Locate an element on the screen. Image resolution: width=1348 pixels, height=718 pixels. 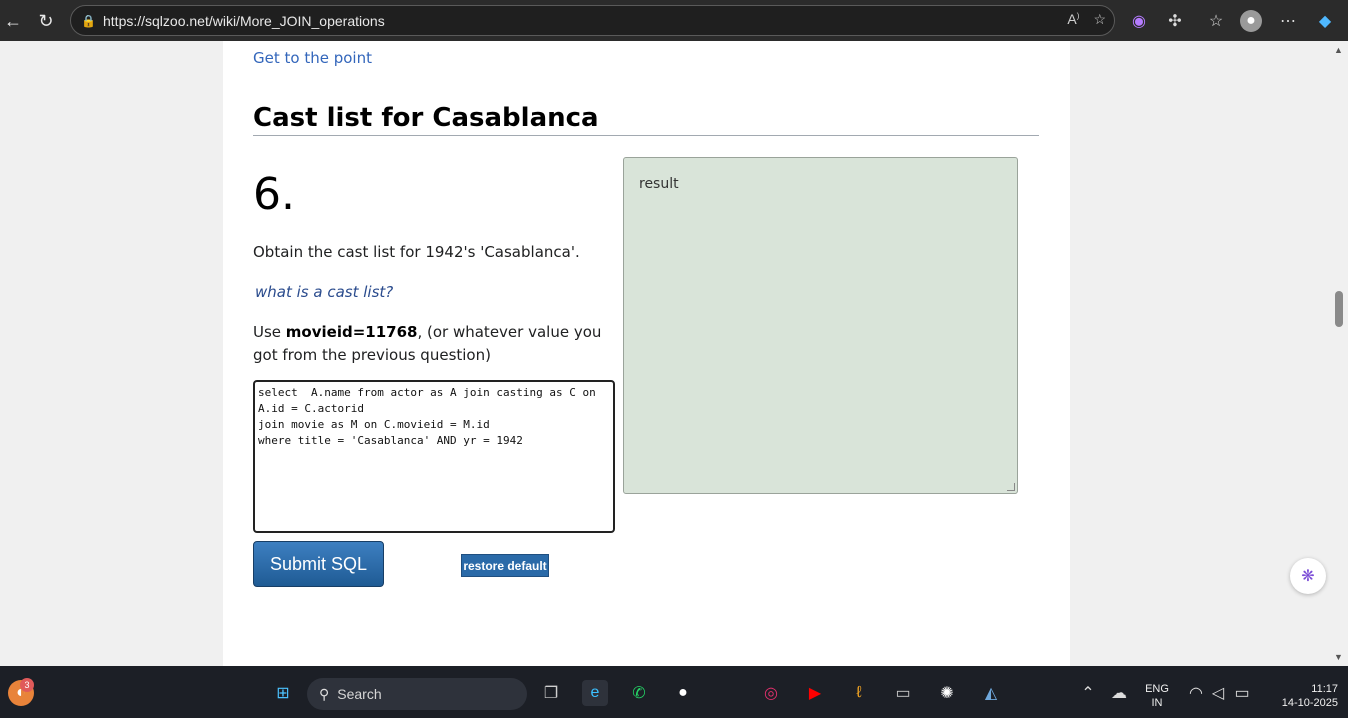
use-prefix: Use is located at coordinates (269, 332).